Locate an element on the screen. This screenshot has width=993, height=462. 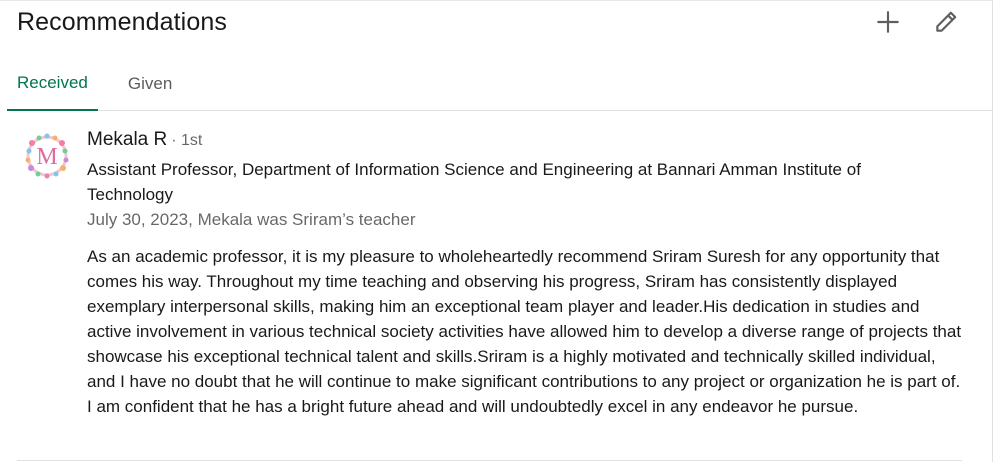
connection-degree: · 1st is located at coordinates (187, 140).